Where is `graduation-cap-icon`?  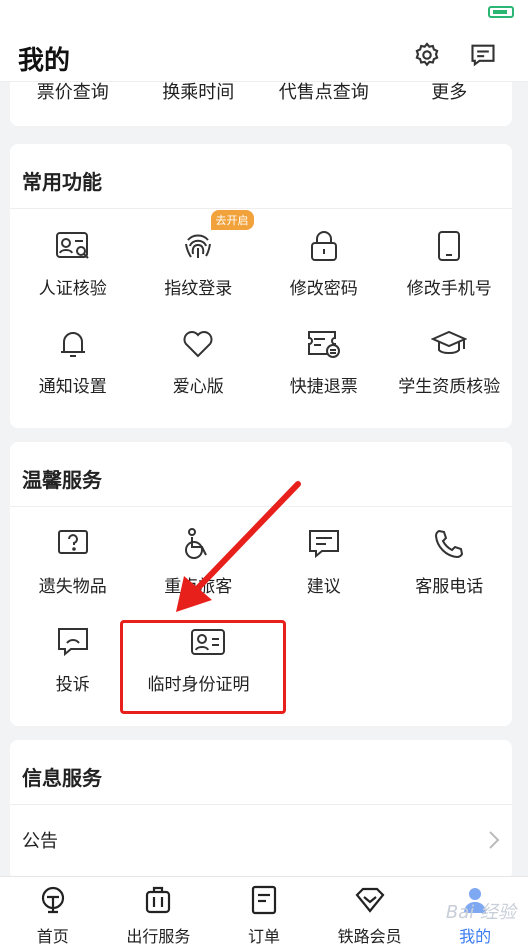
graduation-cap-icon is located at coordinates (449, 344).